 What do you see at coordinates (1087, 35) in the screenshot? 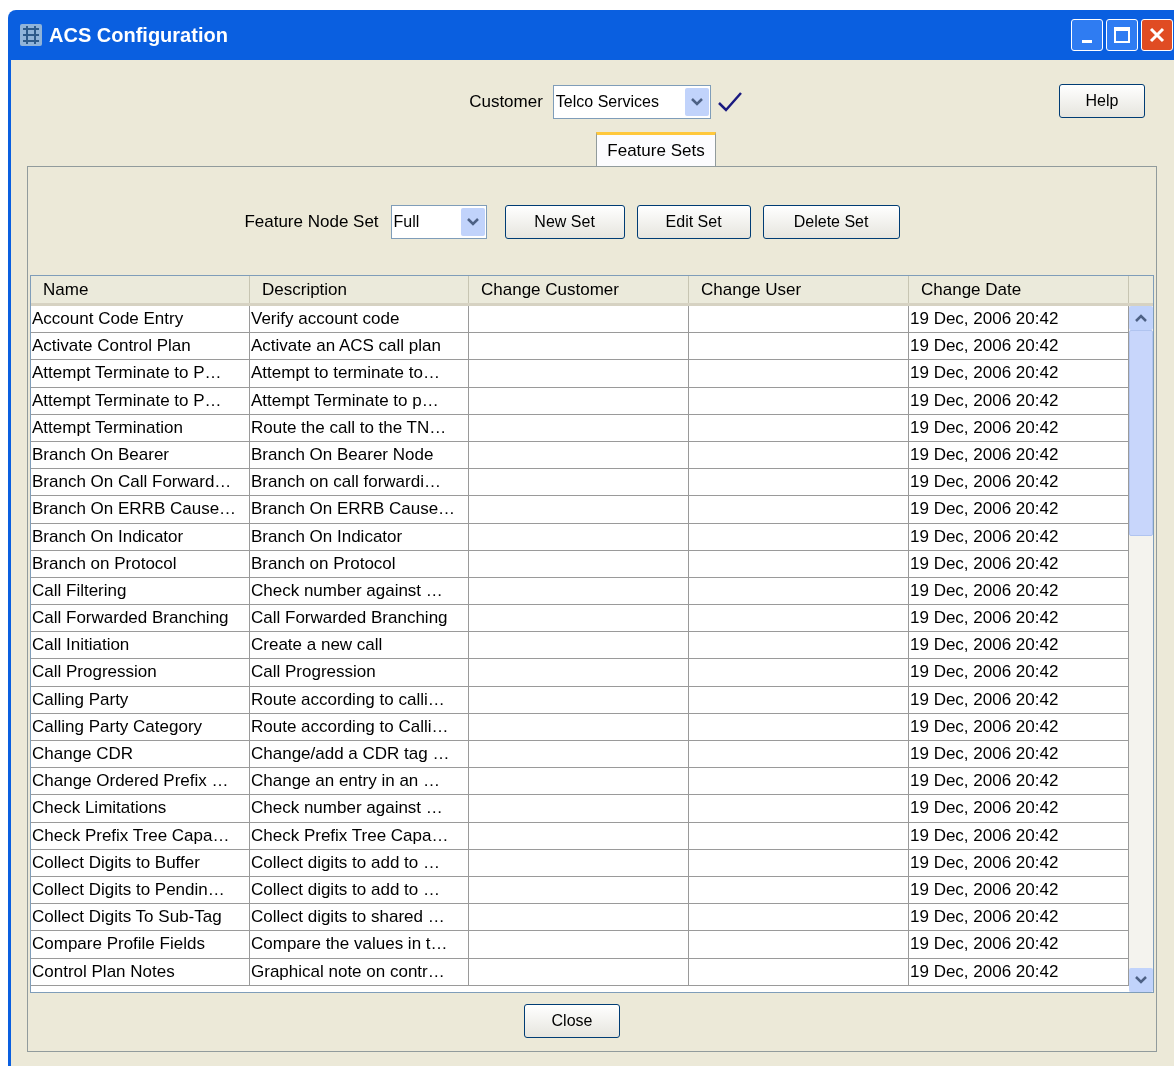
I see `minimize-button` at bounding box center [1087, 35].